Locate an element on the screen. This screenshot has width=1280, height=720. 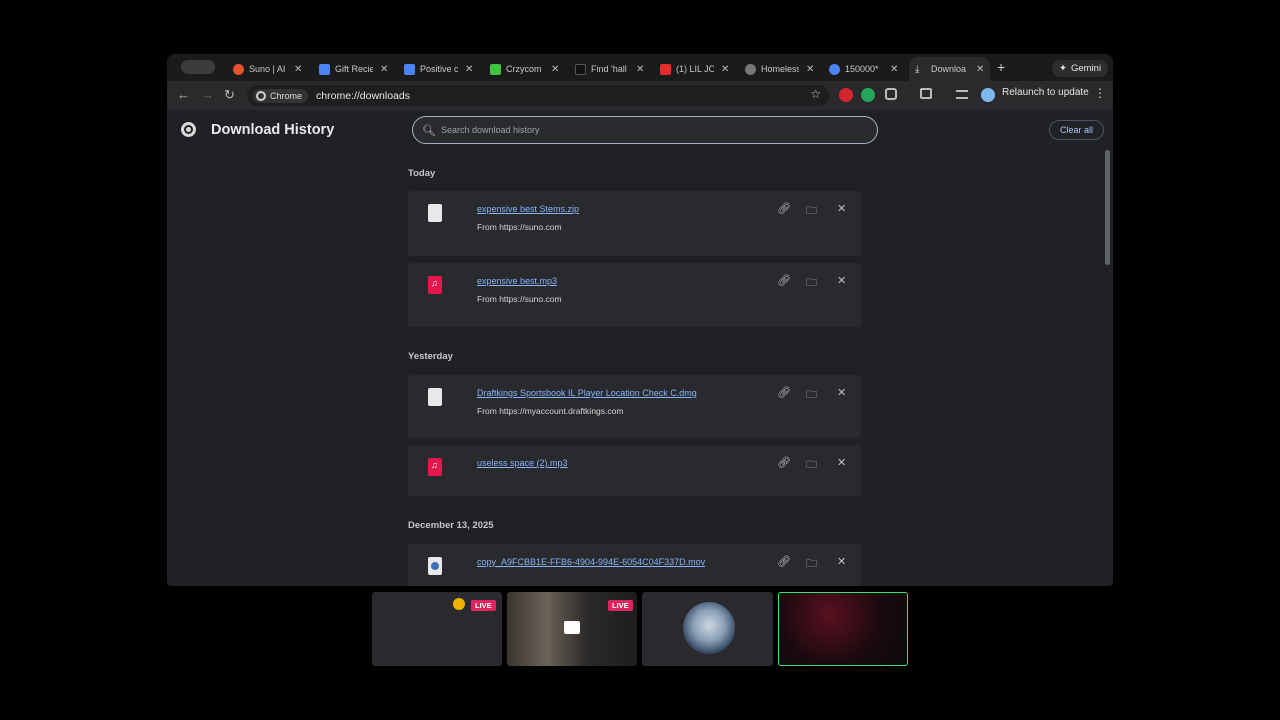
tab-youtube: (1) LIL JO ✕ is located at coordinates (694, 69).